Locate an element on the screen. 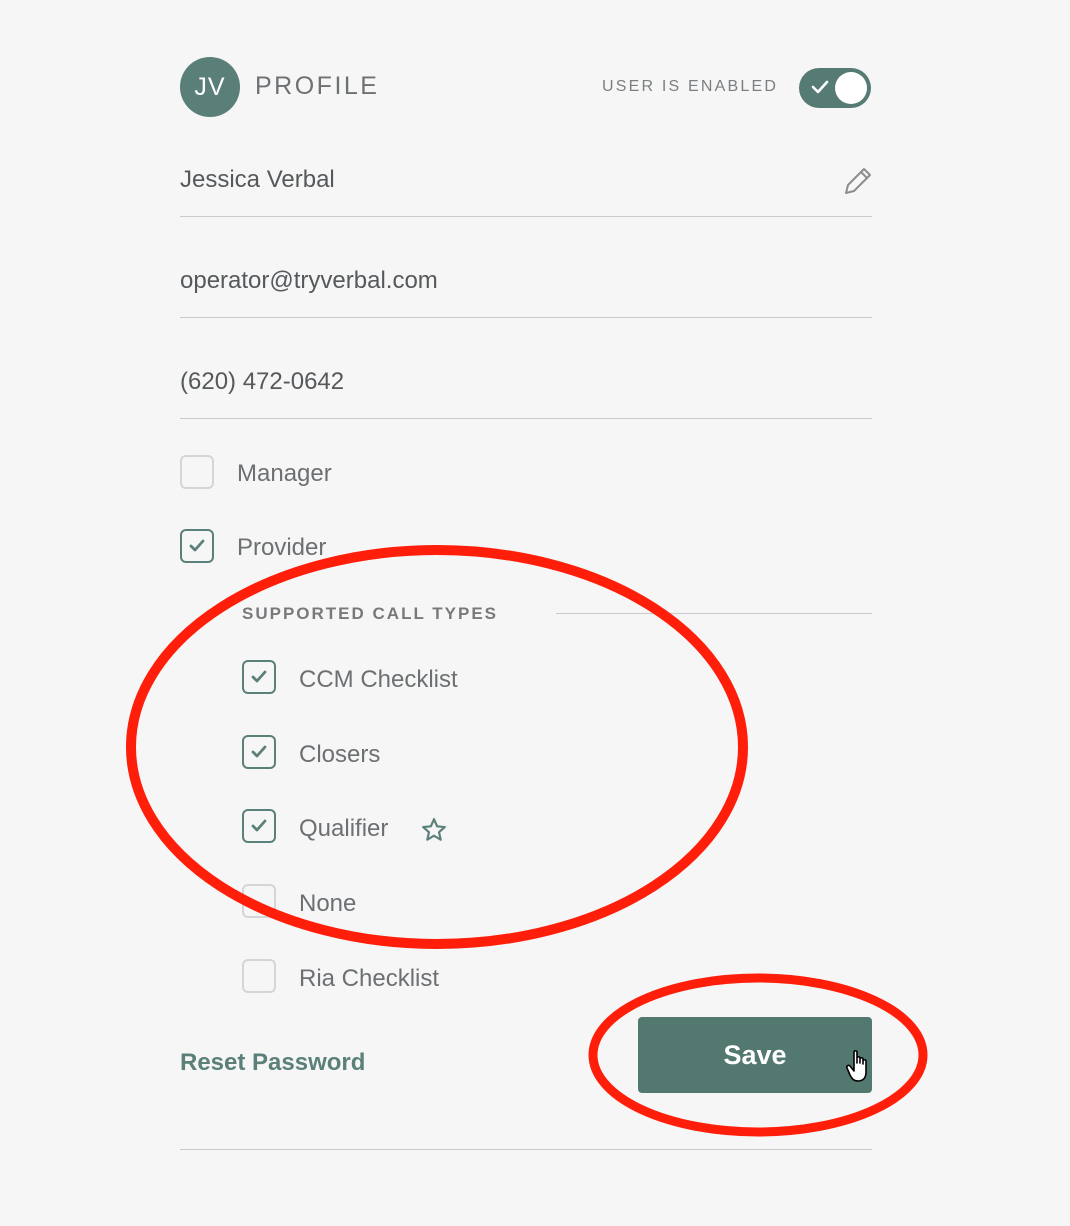 The height and width of the screenshot is (1226, 1070). name-field-underline is located at coordinates (526, 216).